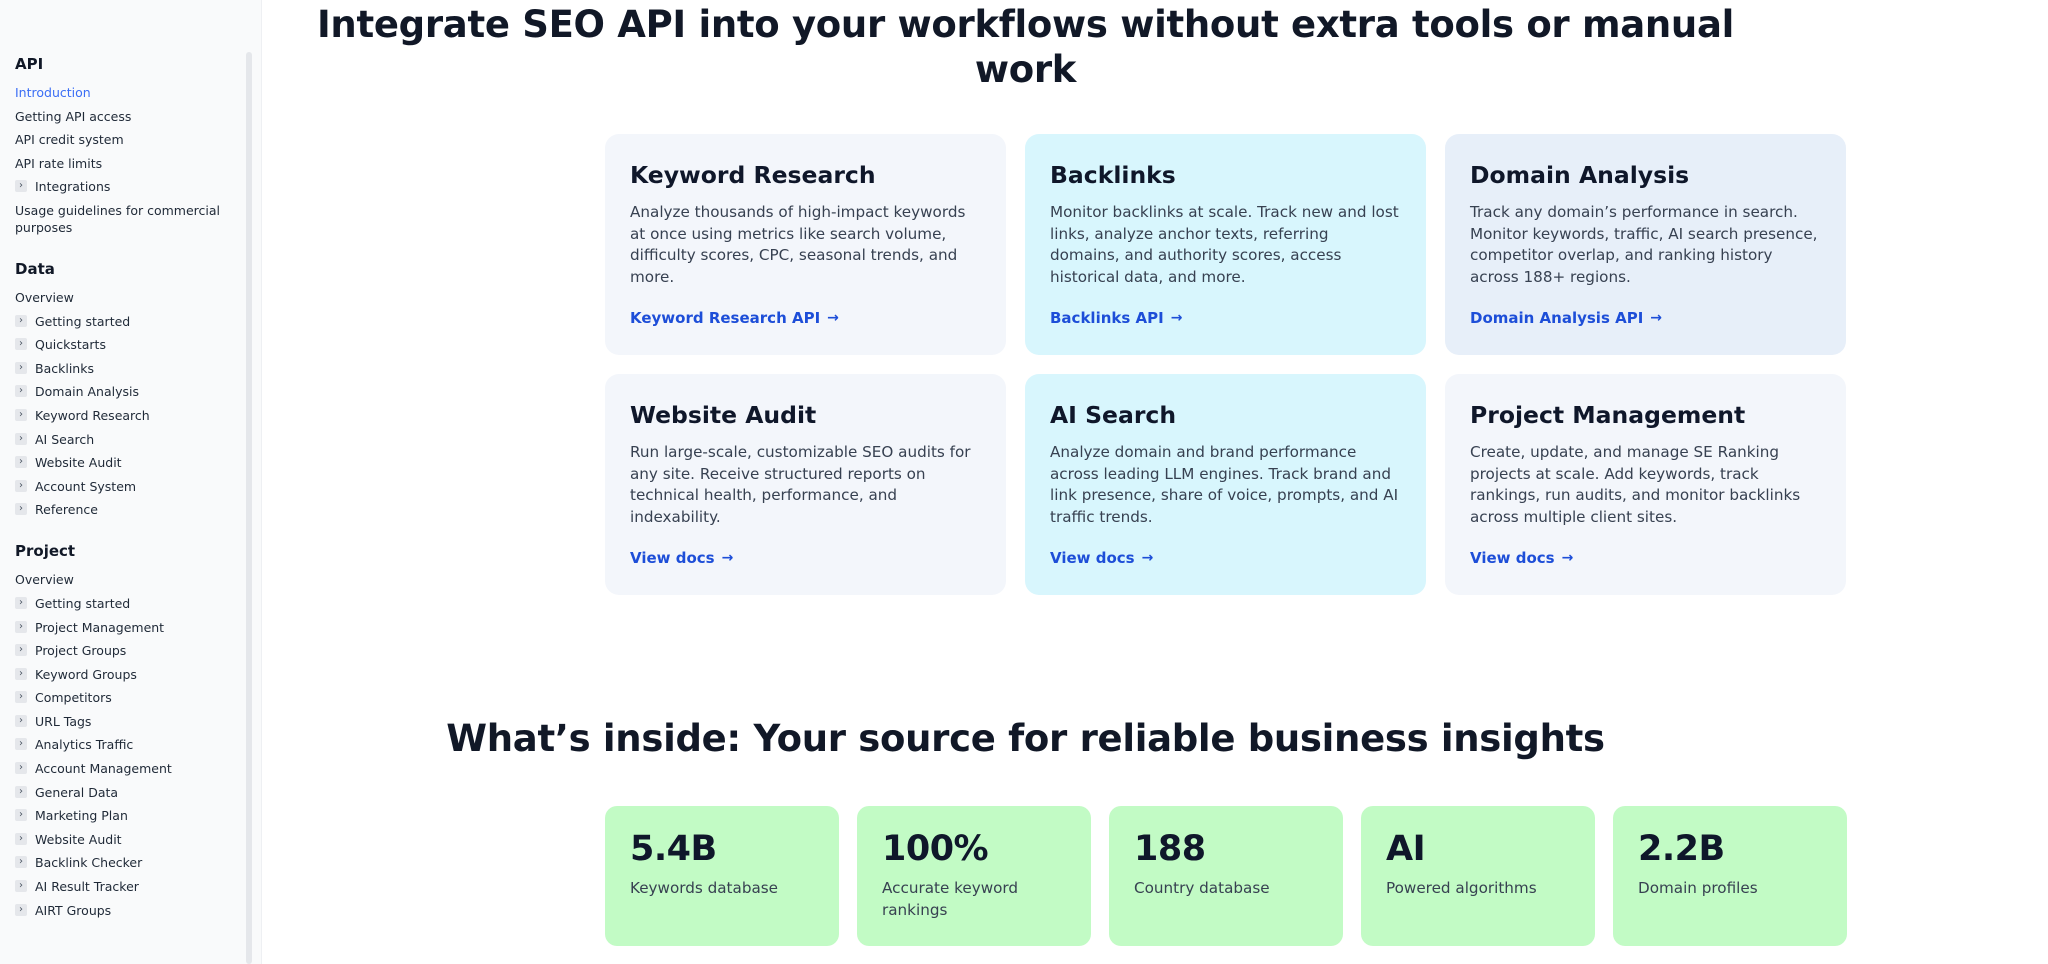 This screenshot has height=964, width=2048. Describe the element at coordinates (117, 792) in the screenshot. I see `sidebar-item-general-data: › General Data` at that location.